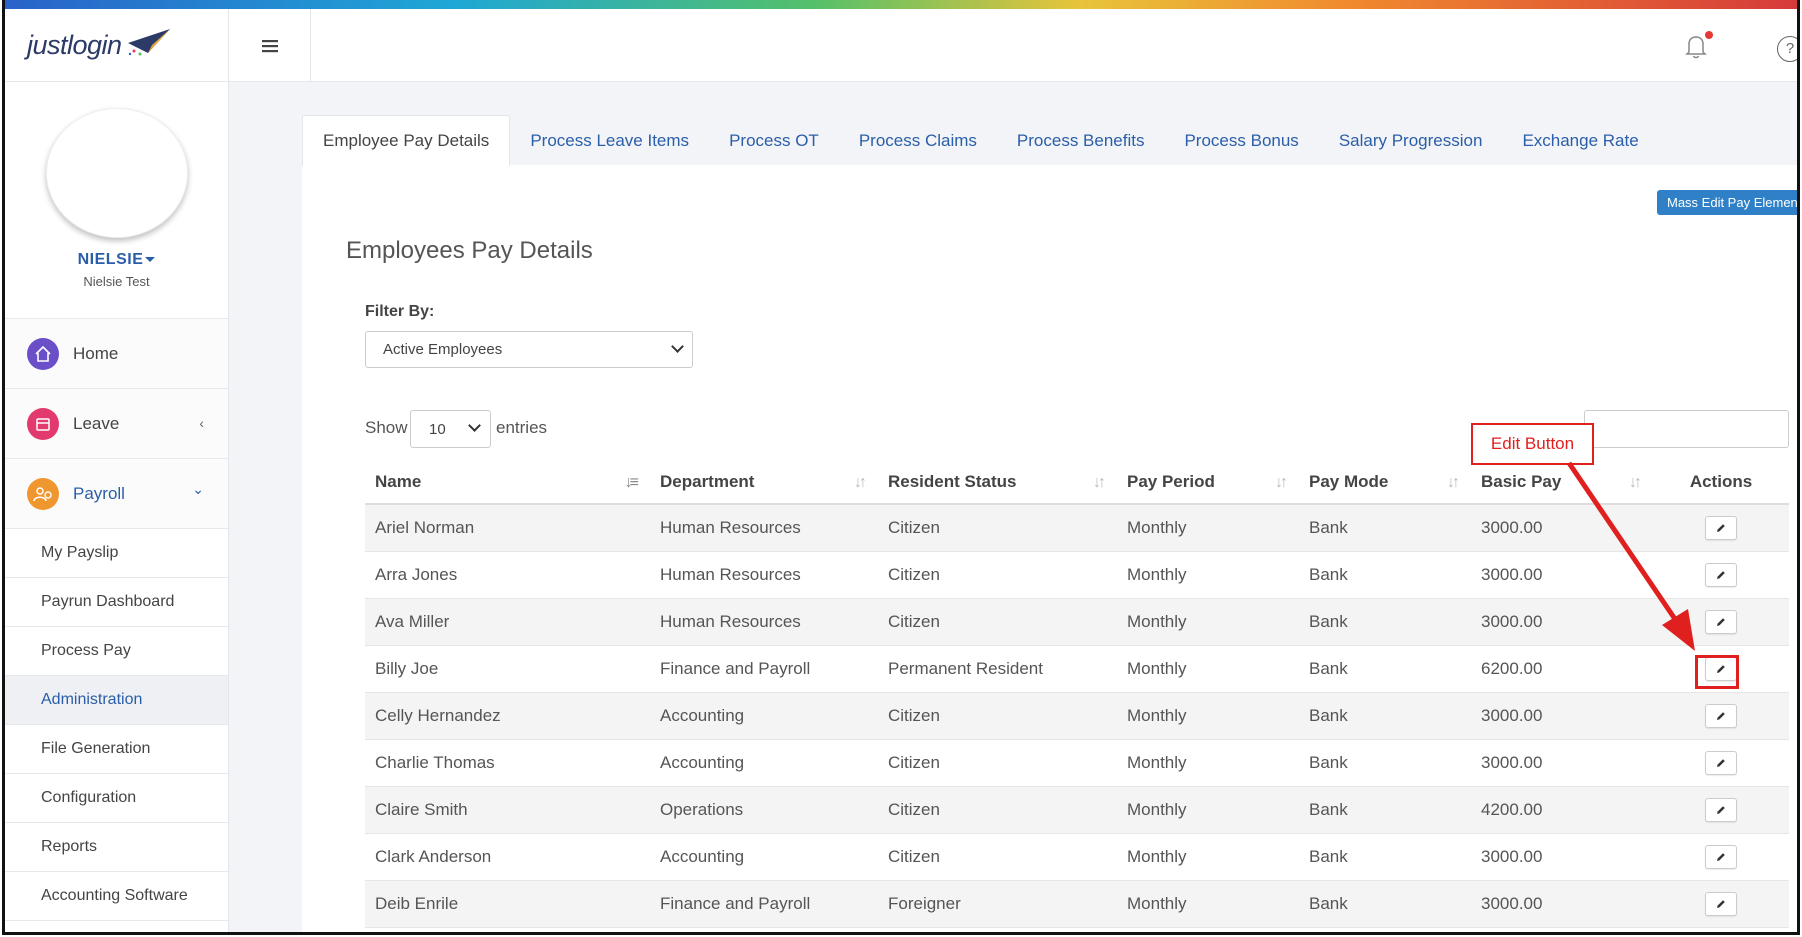 The width and height of the screenshot is (1802, 937). I want to click on col-header-department: Department ↓↑, so click(764, 481).